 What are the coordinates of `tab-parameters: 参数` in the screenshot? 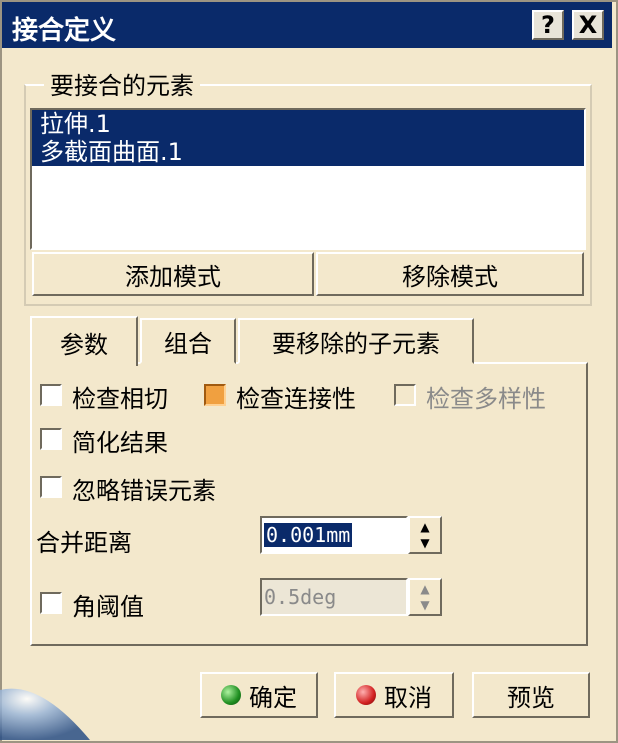 It's located at (84, 341).